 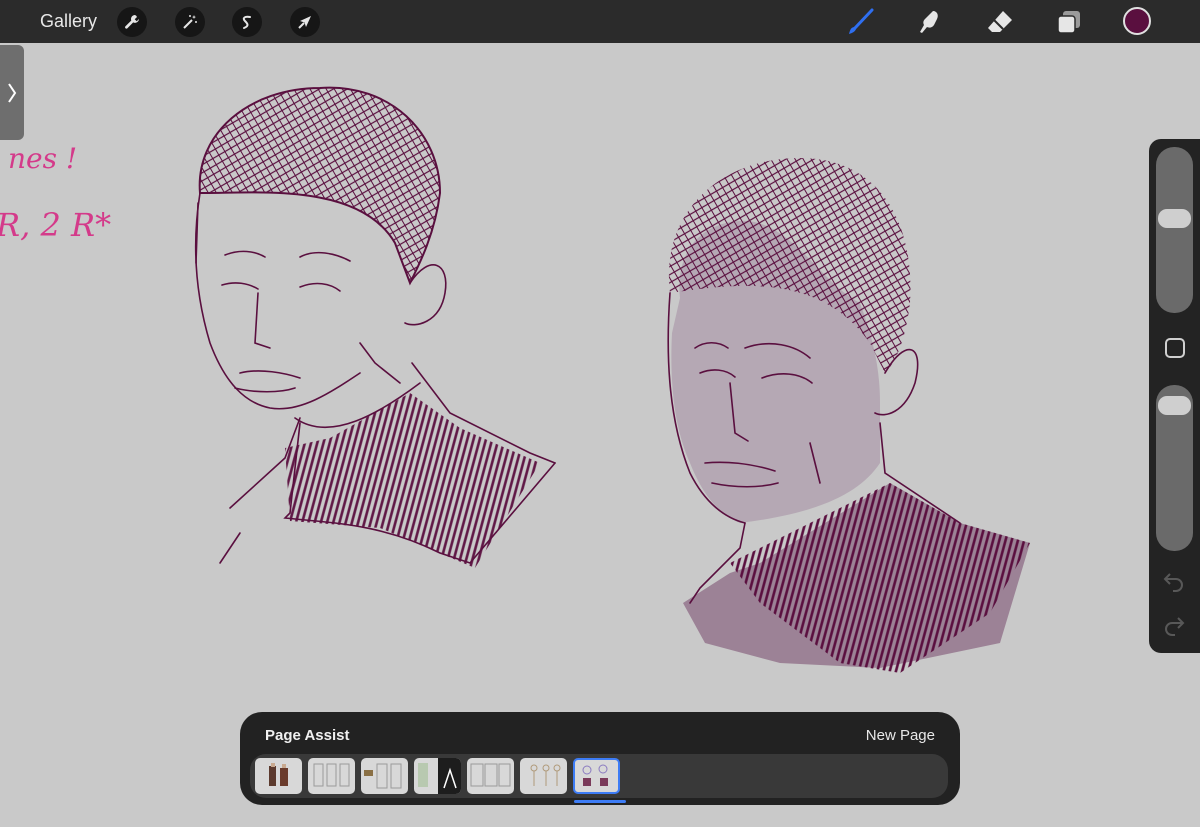 I want to click on top-toolbar: Gallery, so click(x=600, y=21).